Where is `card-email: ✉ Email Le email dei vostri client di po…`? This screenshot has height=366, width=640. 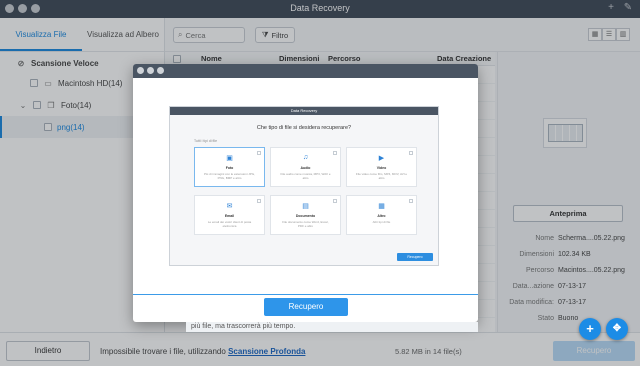
card-email: ✉ Email Le email dei vostri client di po… is located at coordinates (229, 215).